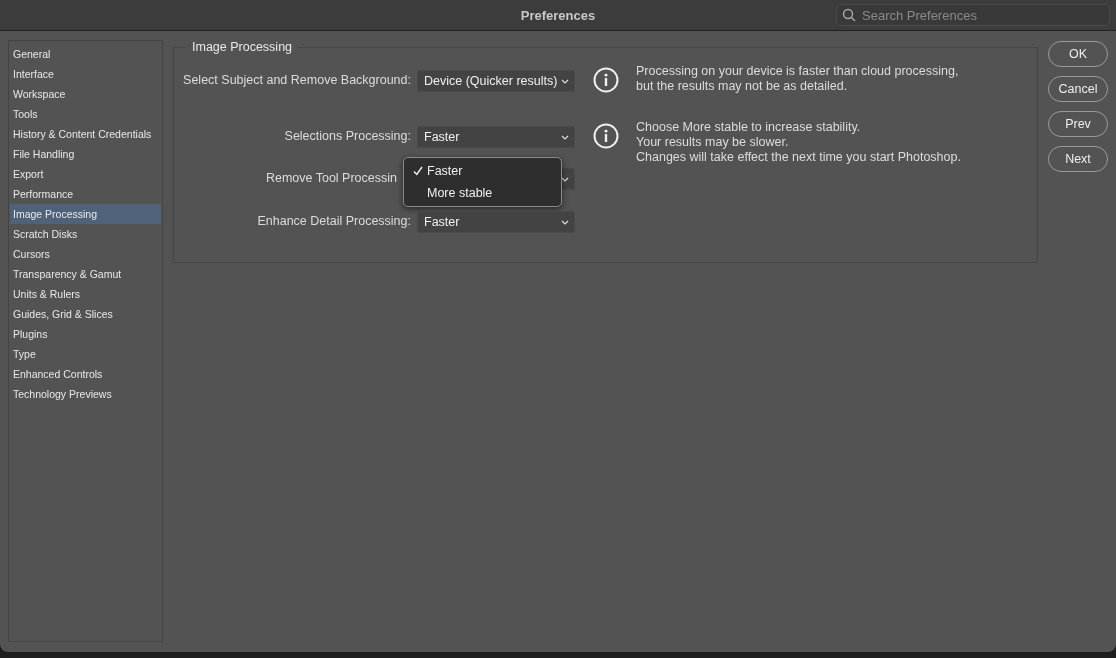  Describe the element at coordinates (242, 47) in the screenshot. I see `group-title: Image Processing` at that location.